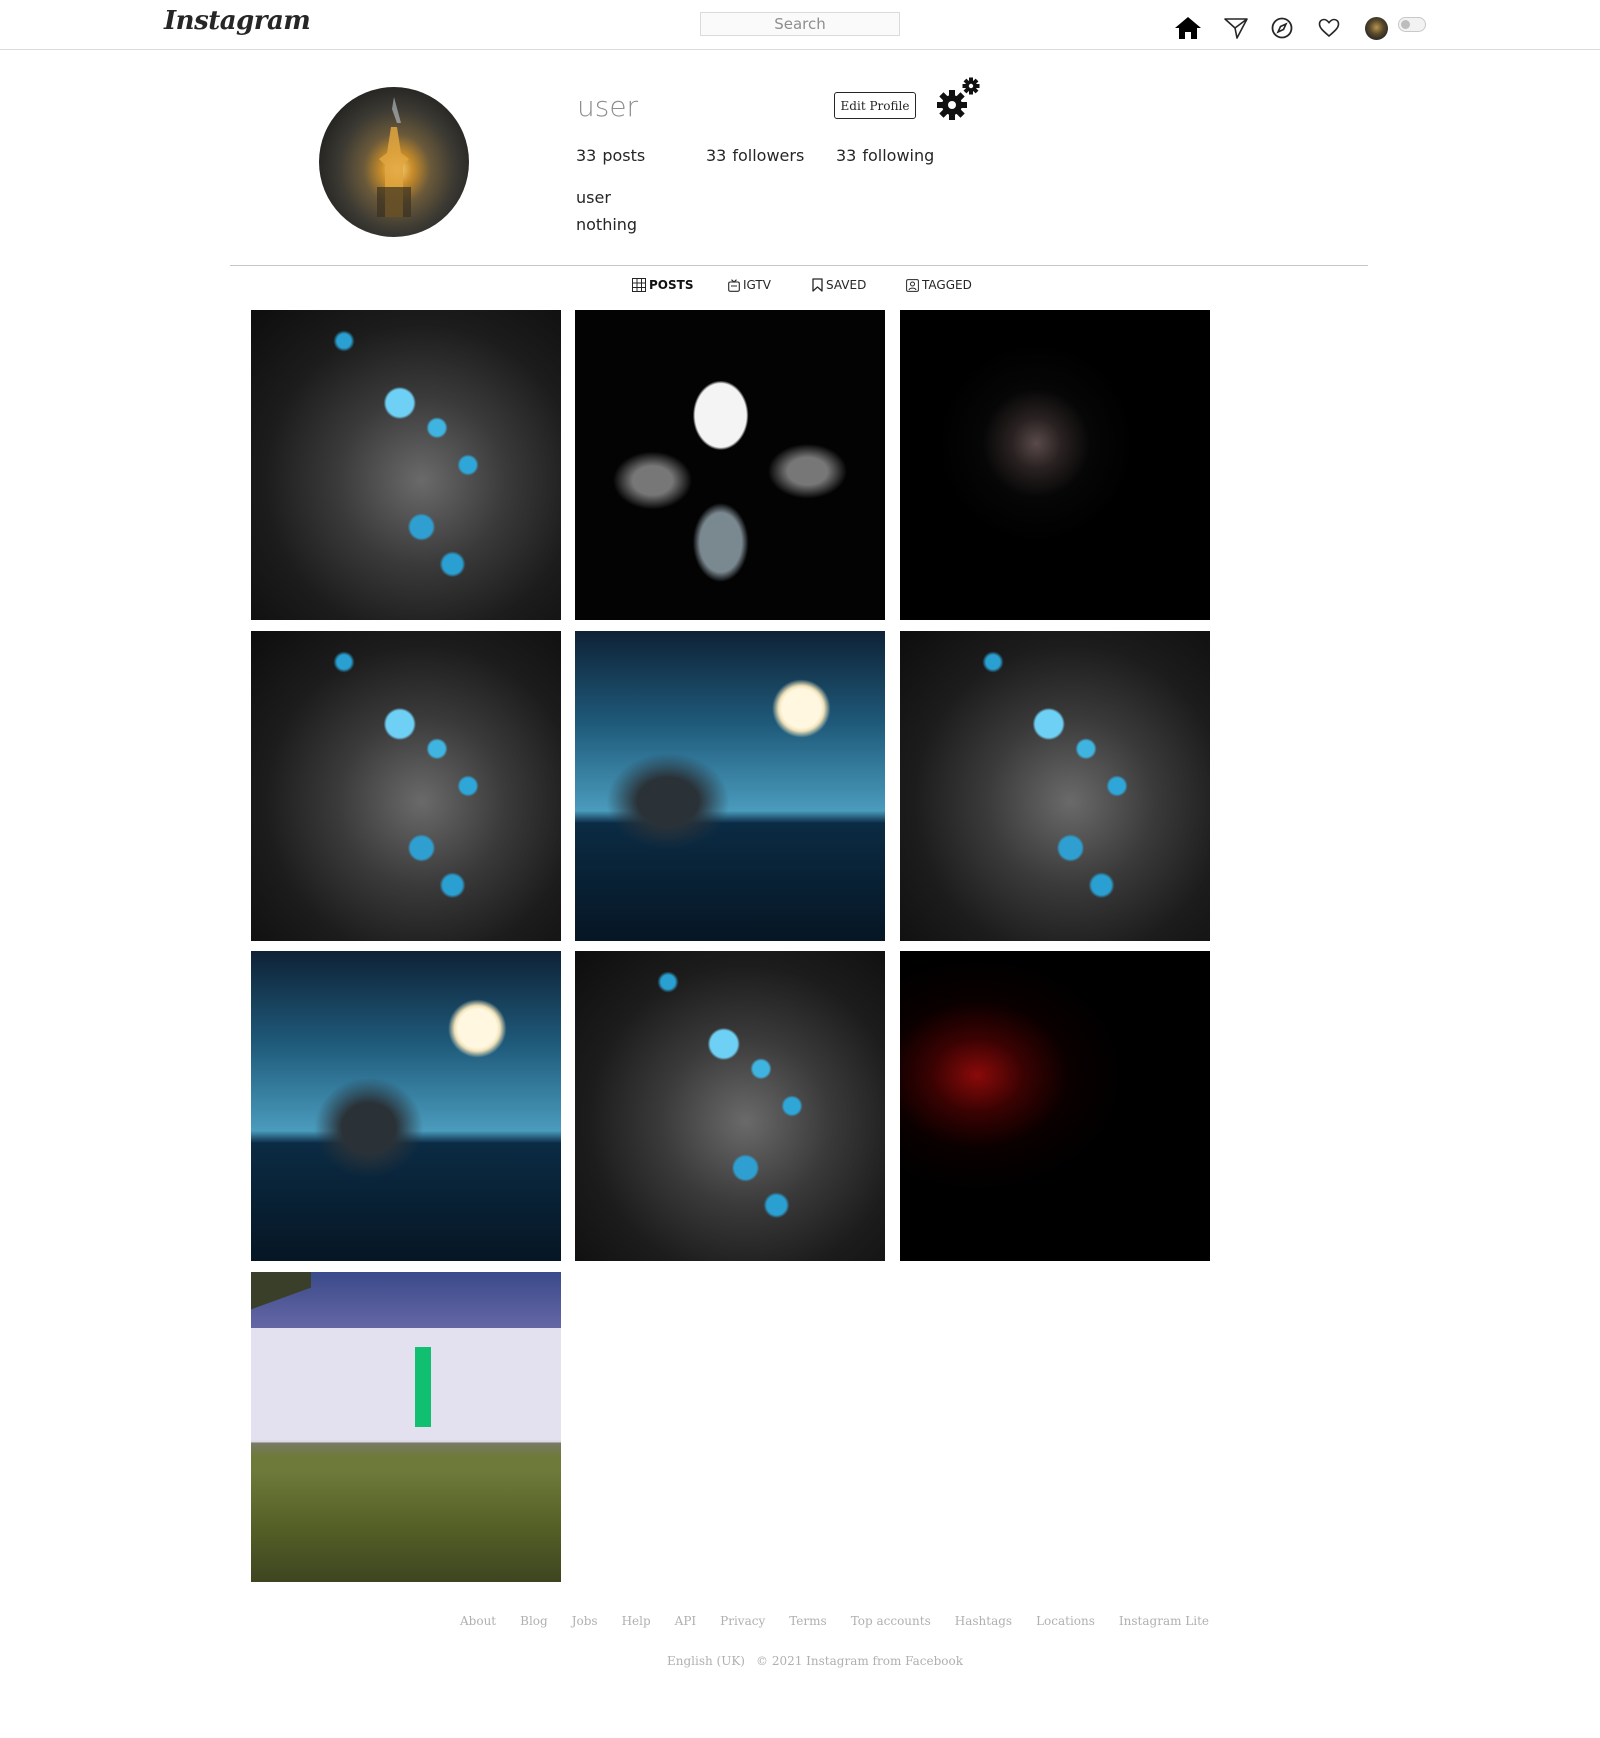 Image resolution: width=1600 pixels, height=1738 pixels. Describe the element at coordinates (860, 1661) in the screenshot. I see `copyright-text: © 2021 Instagram from Facebook` at that location.